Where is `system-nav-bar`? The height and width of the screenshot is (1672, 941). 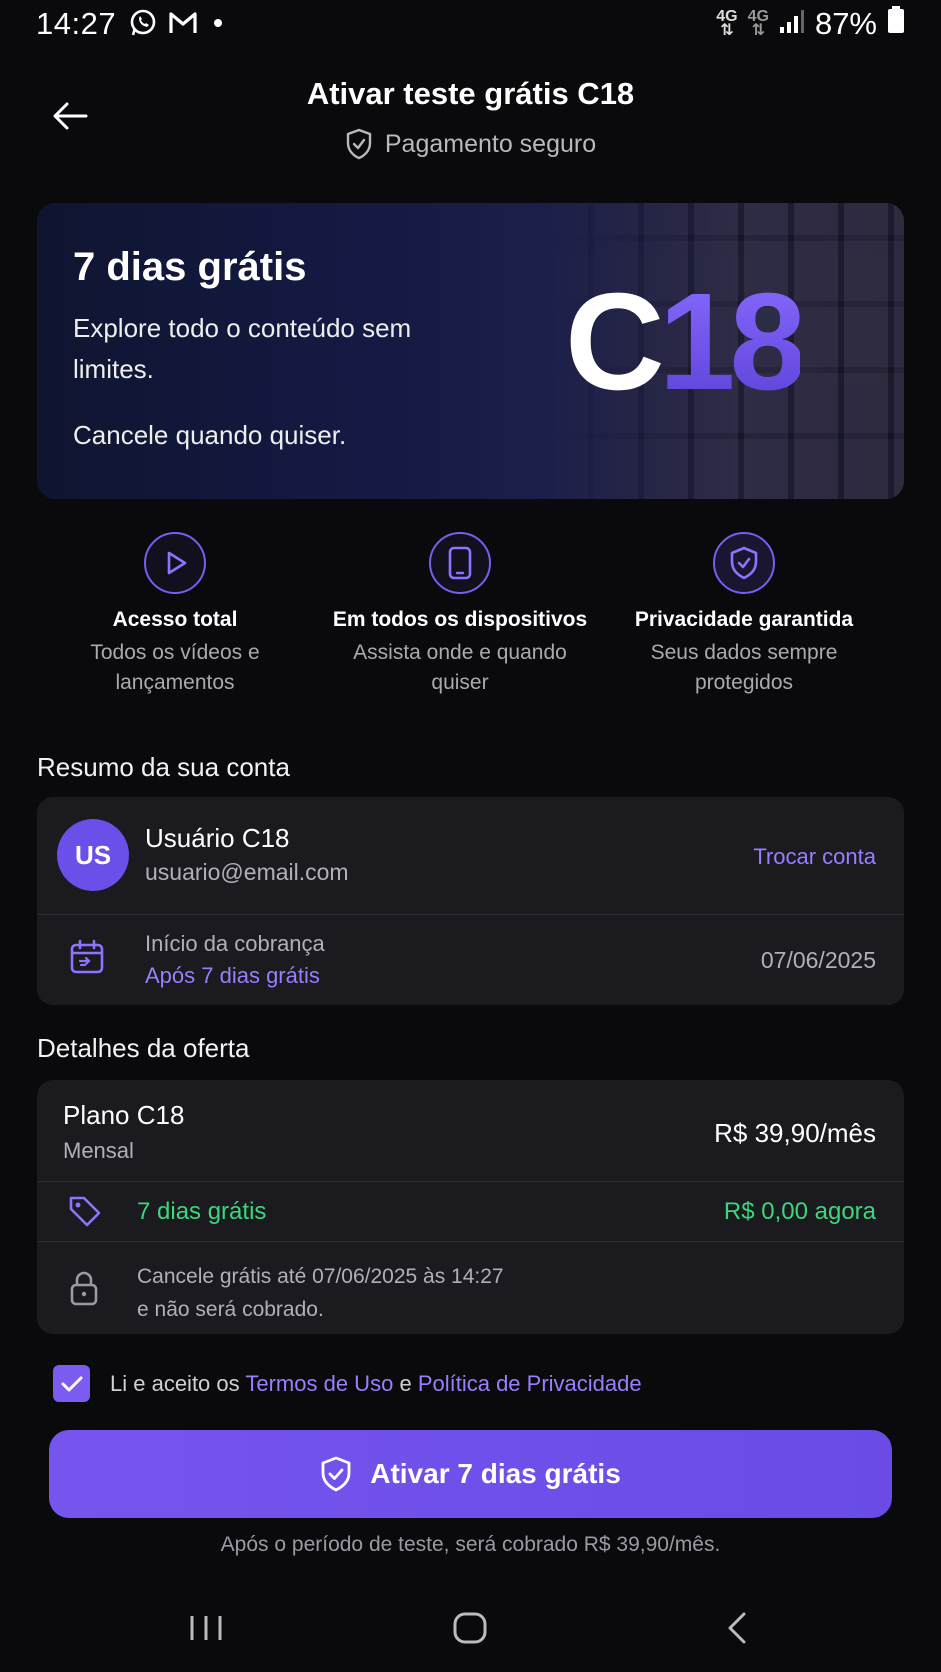
system-nav-bar is located at coordinates (470, 1630).